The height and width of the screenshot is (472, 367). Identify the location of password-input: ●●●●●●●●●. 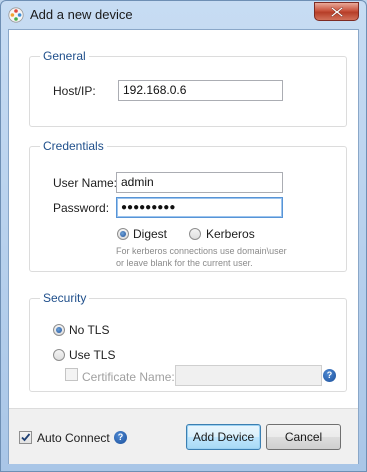
(199, 207).